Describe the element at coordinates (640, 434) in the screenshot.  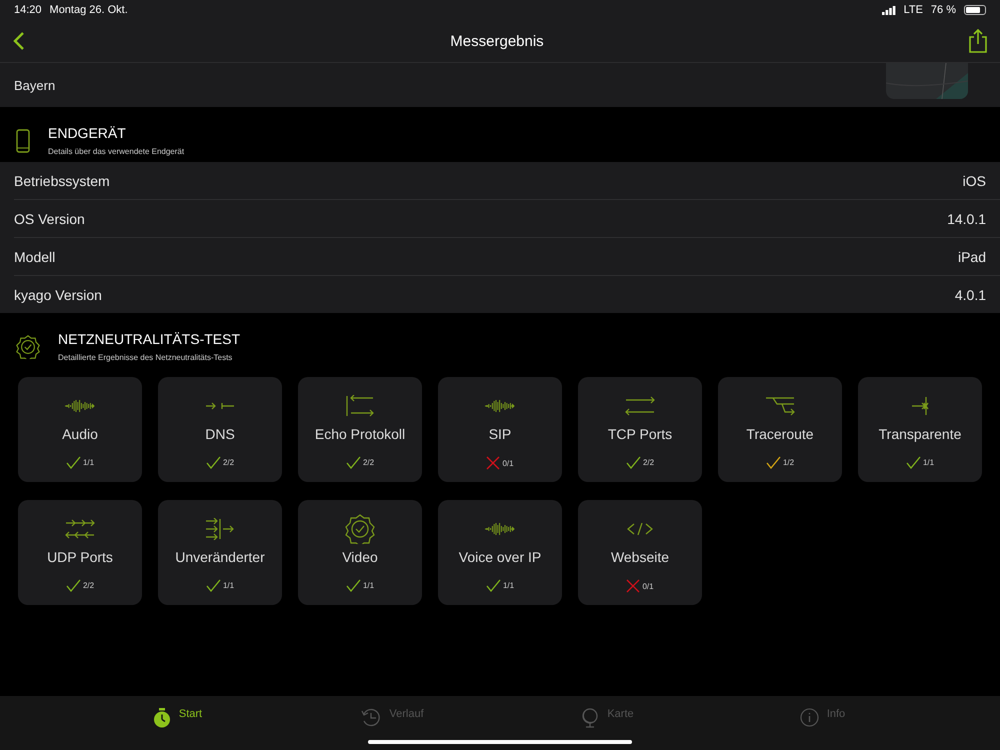
I see `test-name: TCP Ports` at that location.